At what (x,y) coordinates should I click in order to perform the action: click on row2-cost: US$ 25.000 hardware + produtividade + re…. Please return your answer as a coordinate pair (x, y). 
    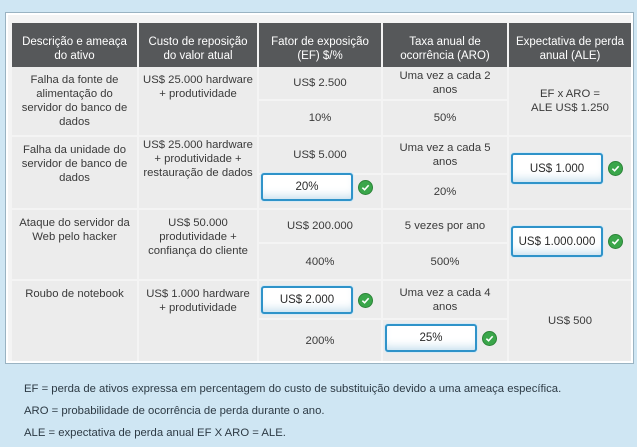
    Looking at the image, I should click on (198, 172).